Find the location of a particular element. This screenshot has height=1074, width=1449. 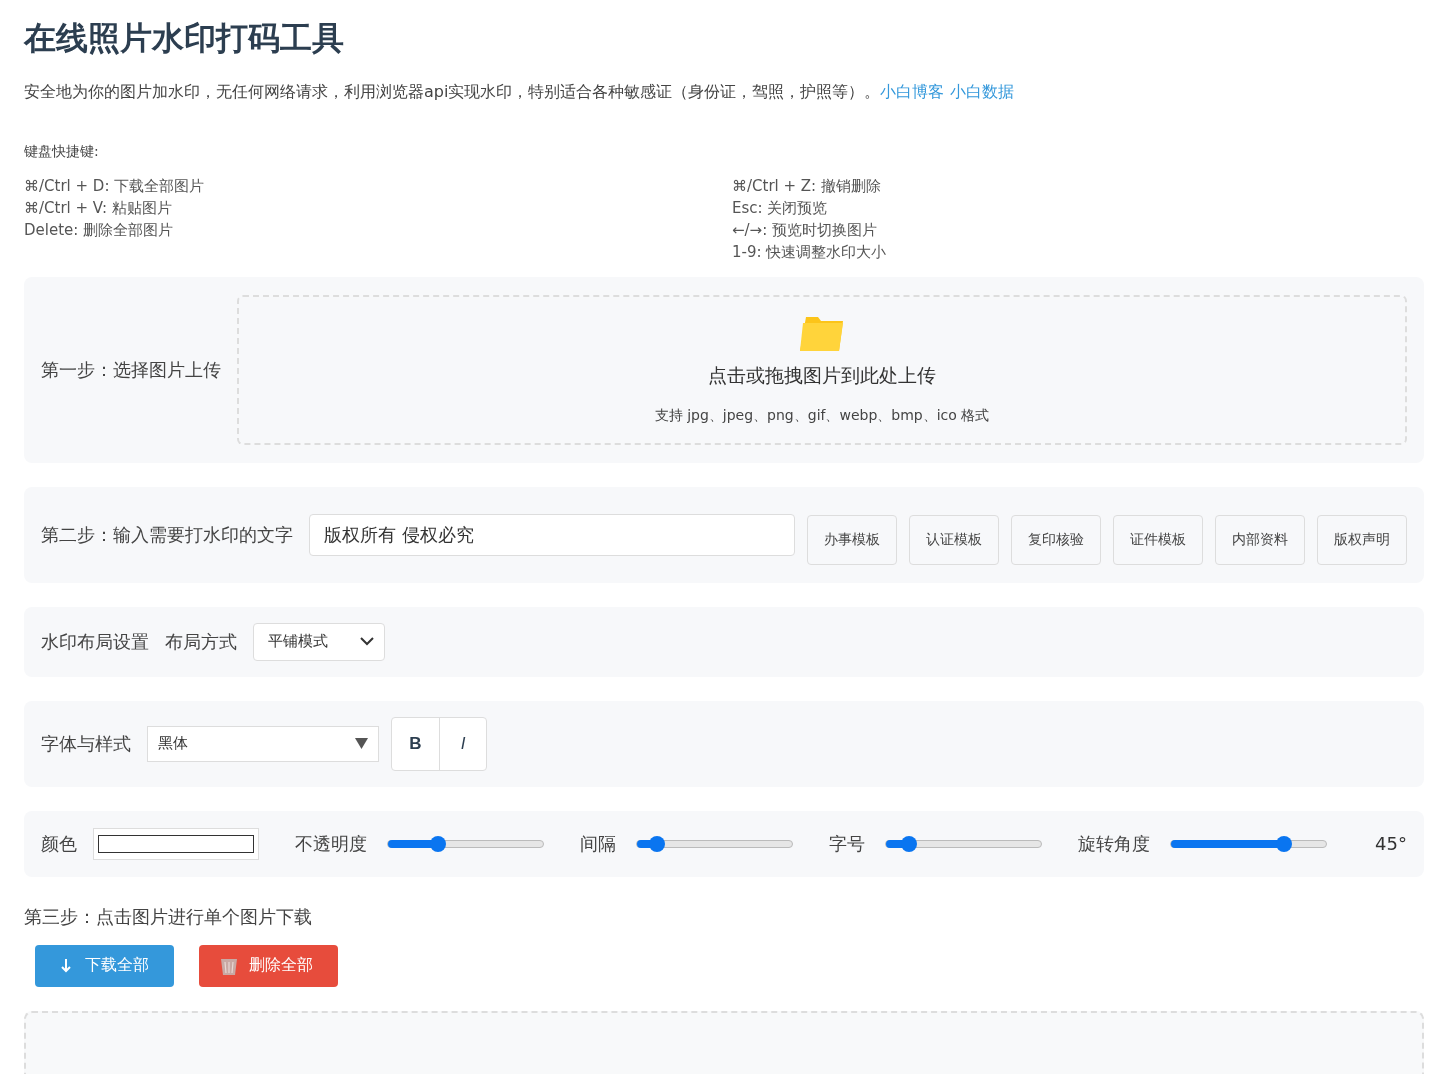

chevron-down-icon is located at coordinates (367, 642).